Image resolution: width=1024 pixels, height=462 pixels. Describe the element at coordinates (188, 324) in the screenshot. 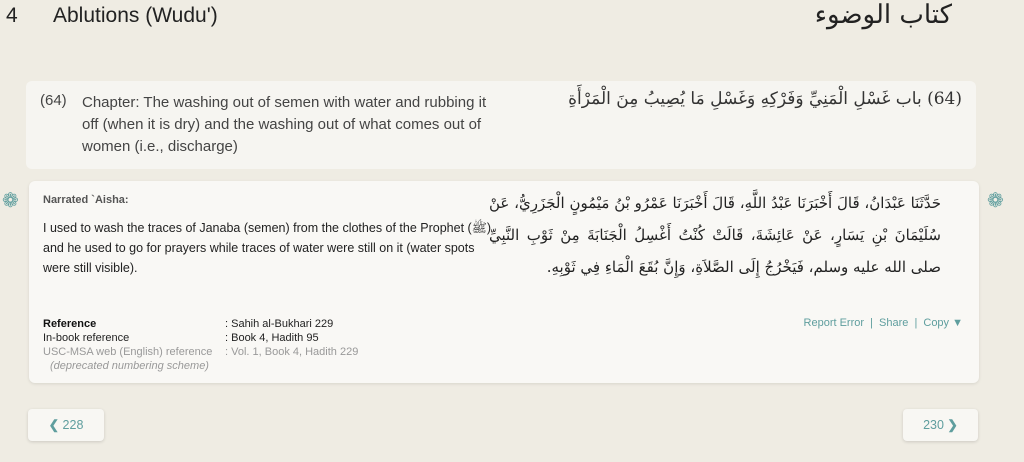

I see `reference-row: Reference : Sahih al-Bukhari 229` at that location.